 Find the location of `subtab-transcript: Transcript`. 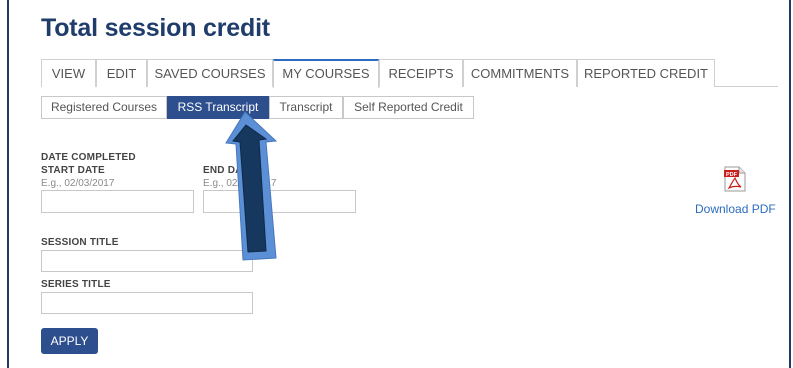

subtab-transcript: Transcript is located at coordinates (306, 107).